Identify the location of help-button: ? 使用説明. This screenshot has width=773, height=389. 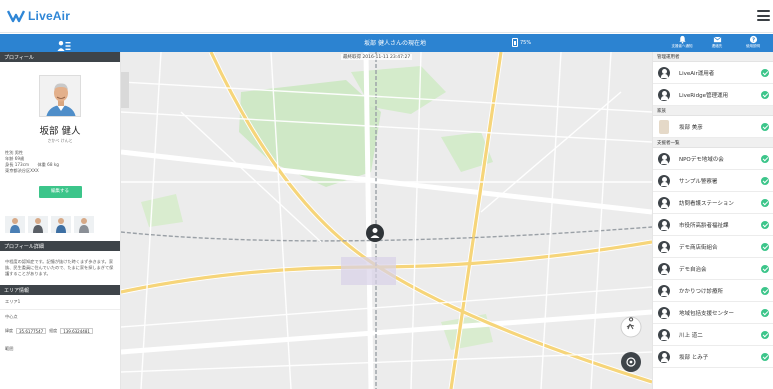
(753, 43).